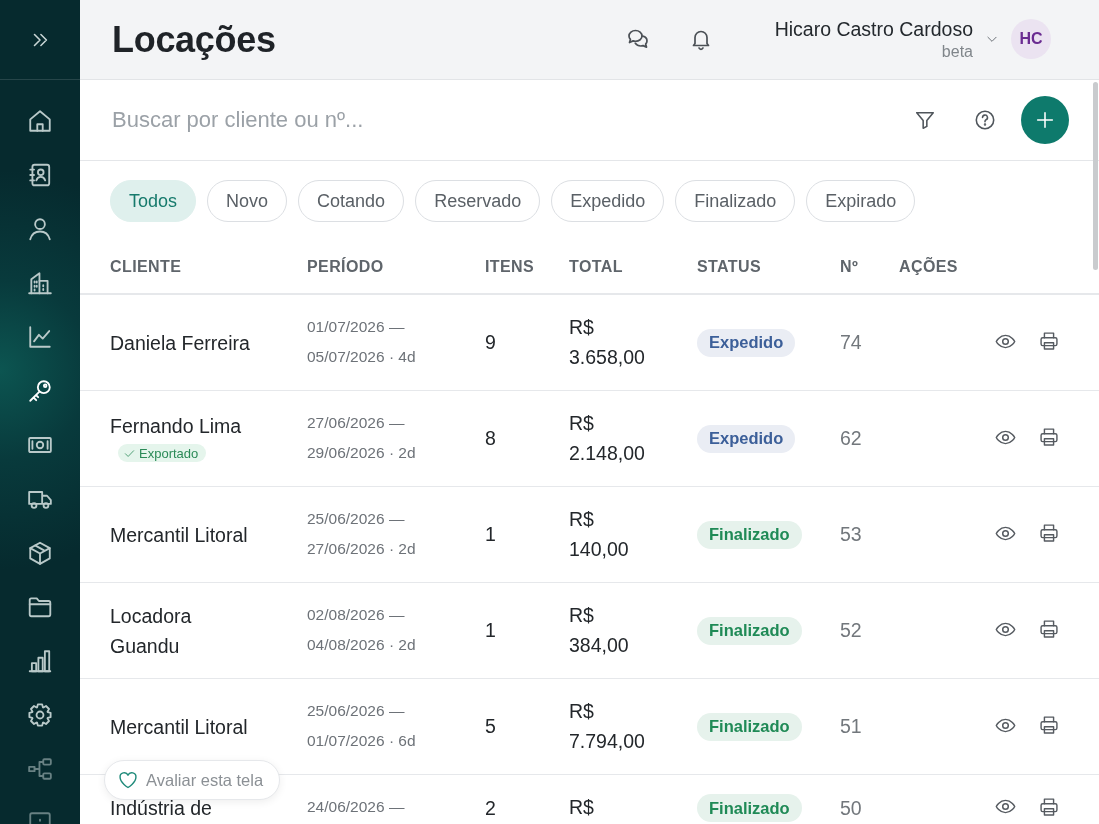 This screenshot has height=824, width=1099. I want to click on column-header: STATUS, so click(729, 267).